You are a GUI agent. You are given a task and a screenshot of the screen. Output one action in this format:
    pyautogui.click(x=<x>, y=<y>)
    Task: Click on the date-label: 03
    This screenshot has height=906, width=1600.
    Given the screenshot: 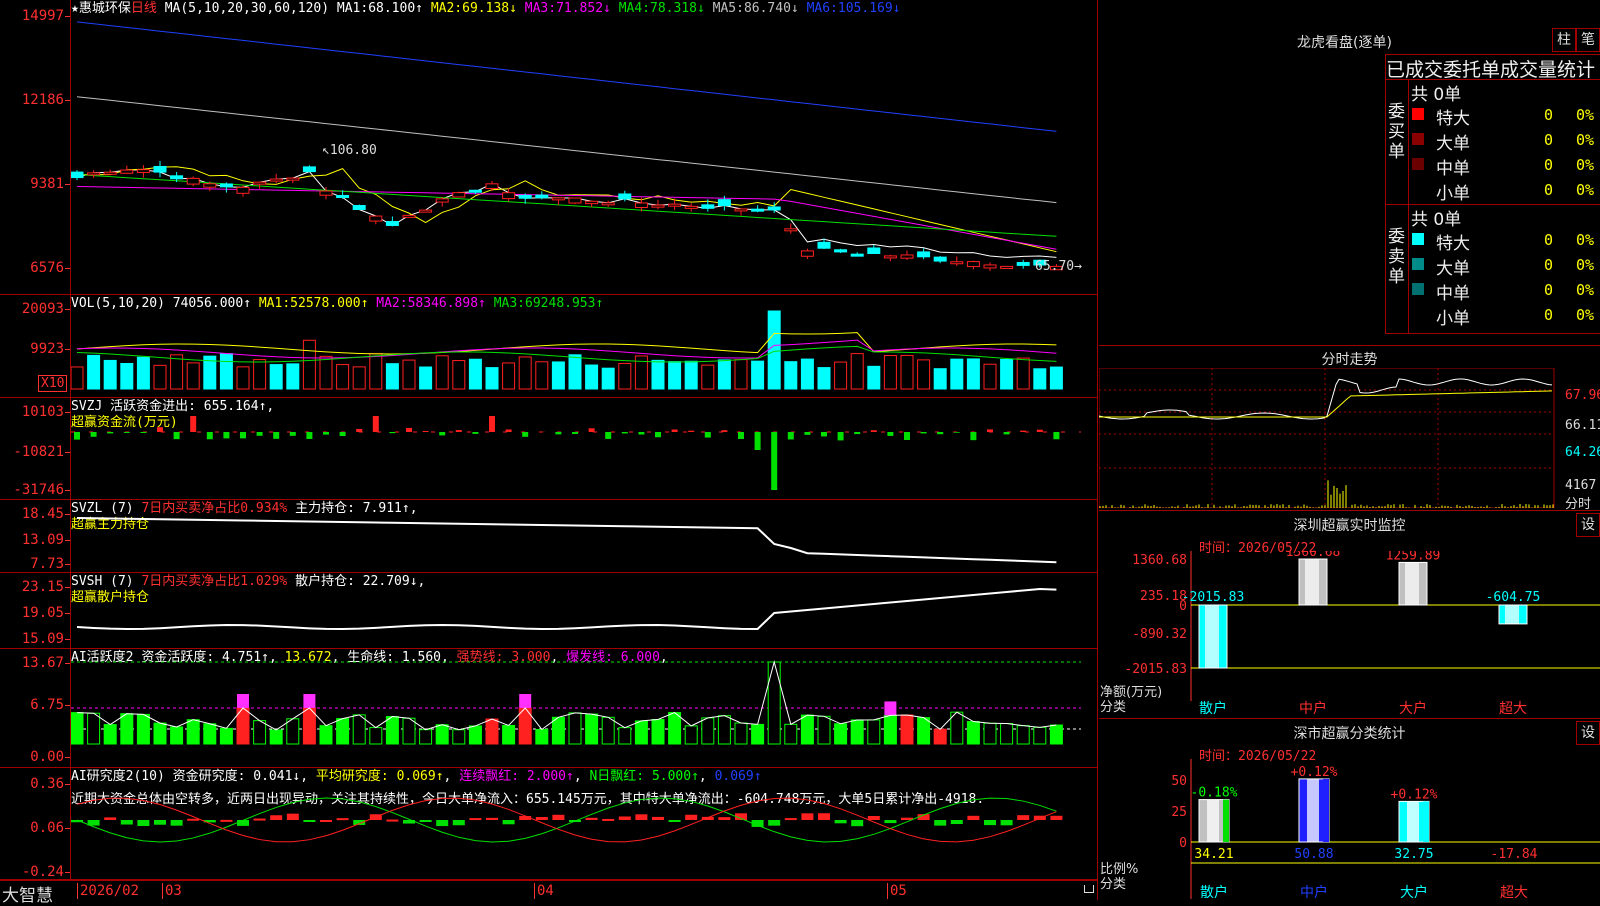 What is the action you would take?
    pyautogui.click(x=172, y=891)
    